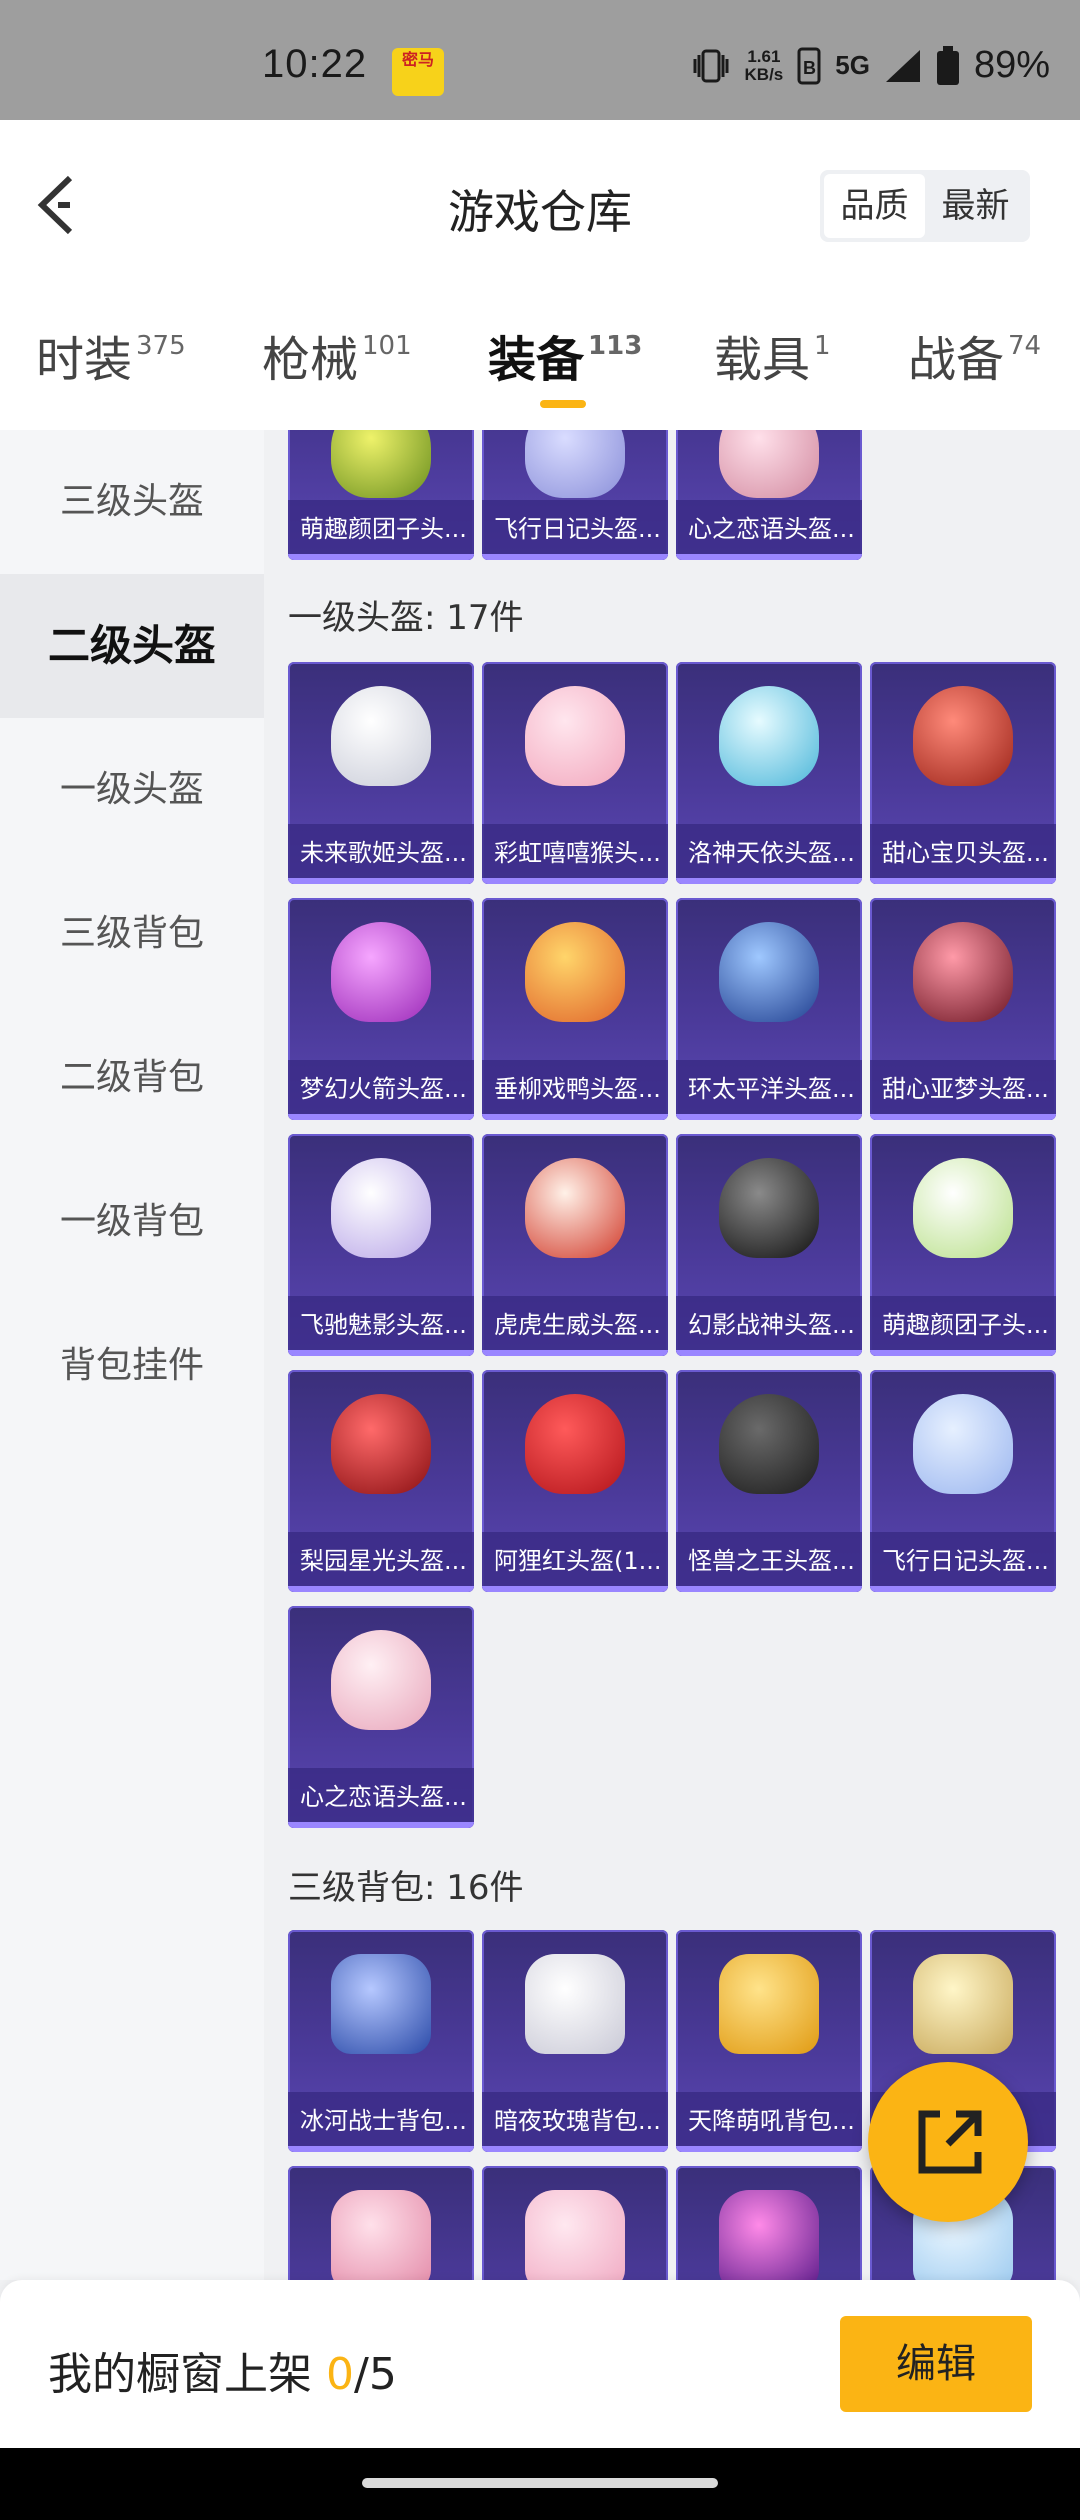 The height and width of the screenshot is (2520, 1080). I want to click on share-icon, so click(950, 2142).